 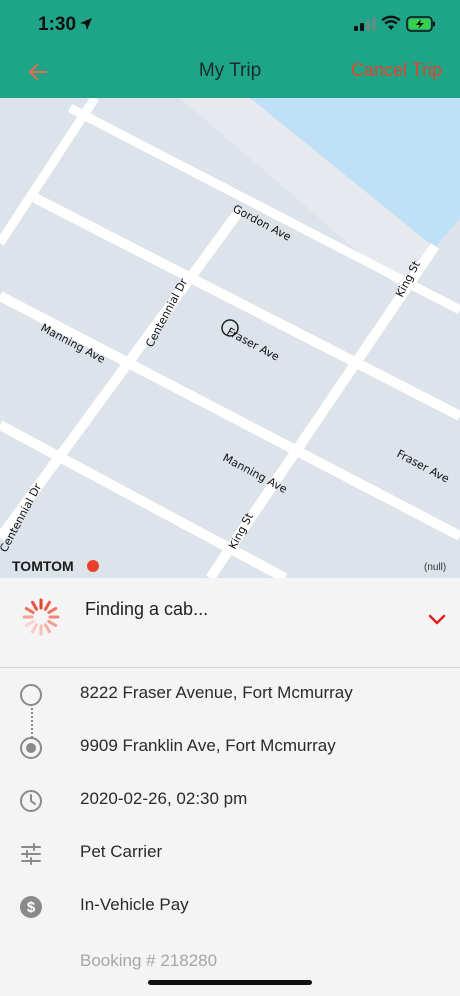 I want to click on home-indicator, so click(x=230, y=982).